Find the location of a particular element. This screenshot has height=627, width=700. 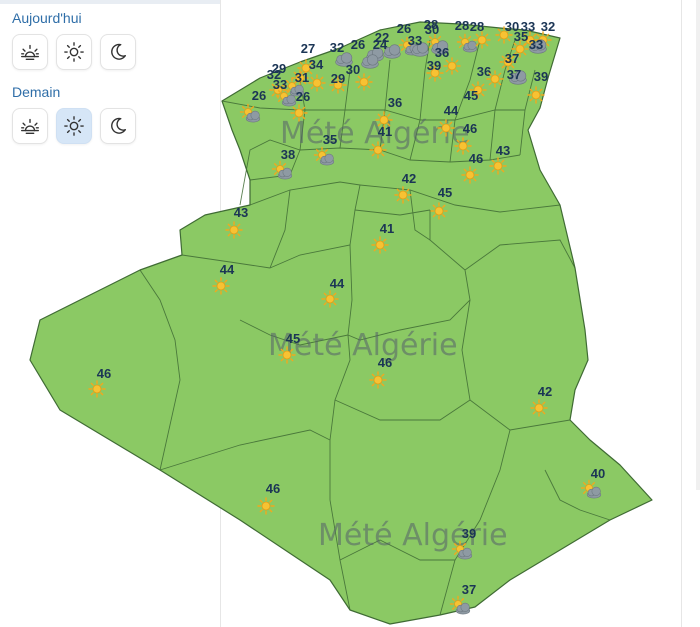

temperature-label: 34 is located at coordinates (316, 64).